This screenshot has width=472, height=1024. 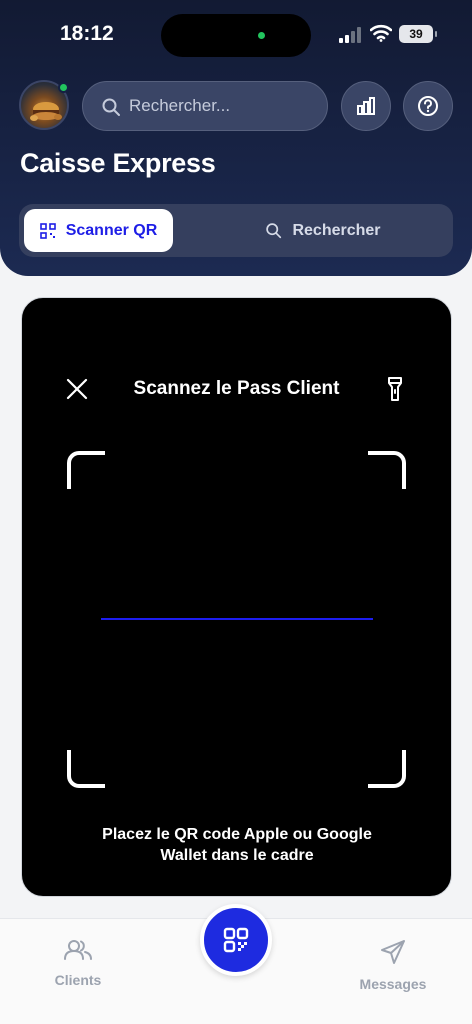 I want to click on stats-button, so click(x=366, y=106).